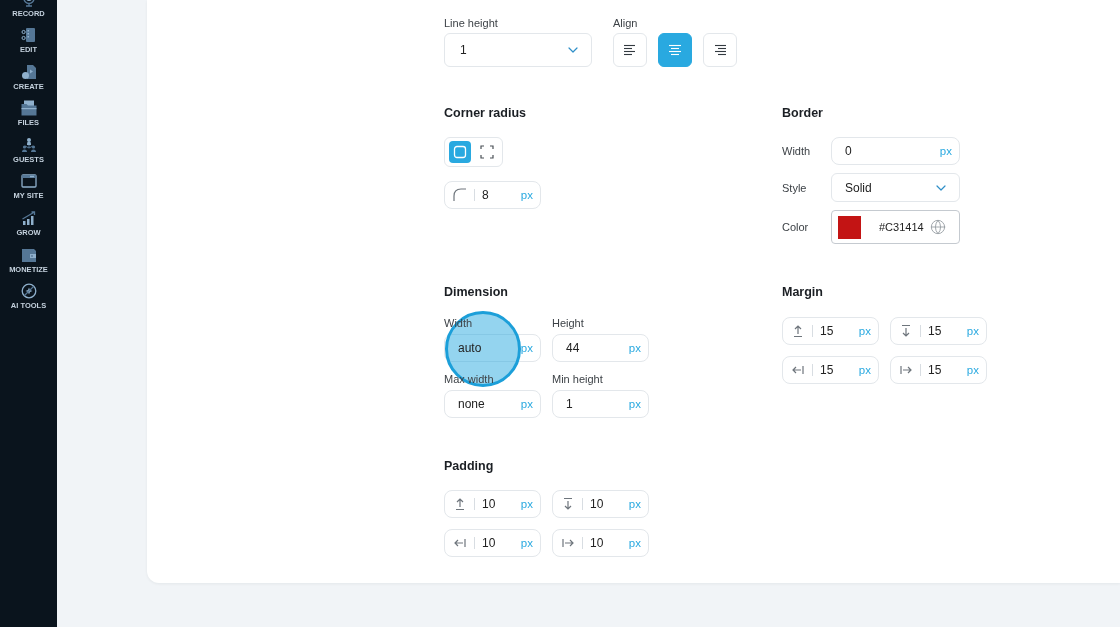 The image size is (1120, 627). I want to click on align-left-button, so click(630, 50).